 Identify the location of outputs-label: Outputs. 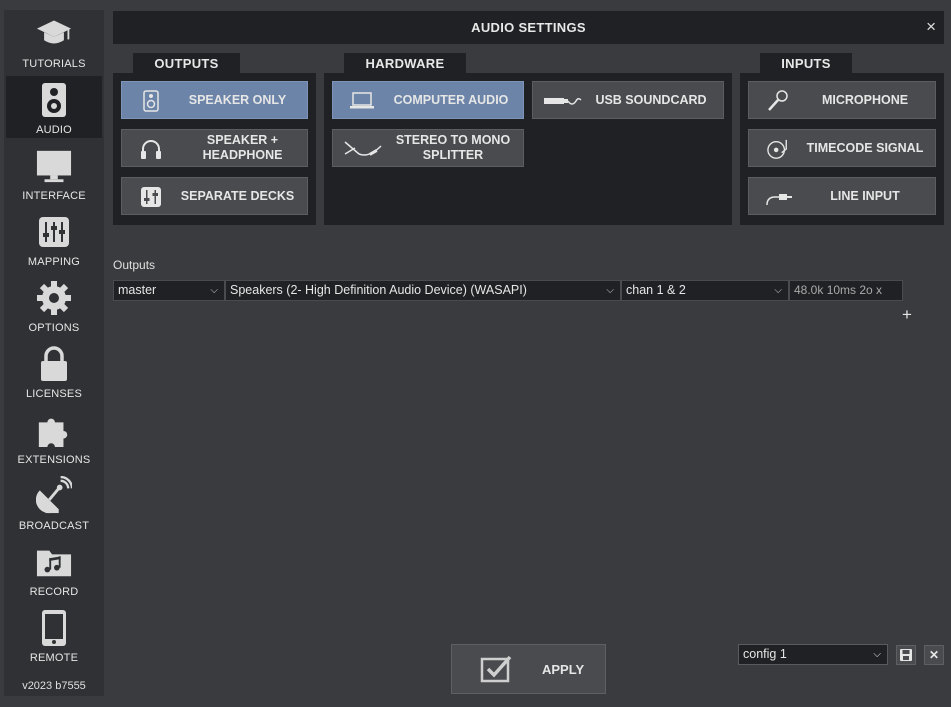
(134, 265).